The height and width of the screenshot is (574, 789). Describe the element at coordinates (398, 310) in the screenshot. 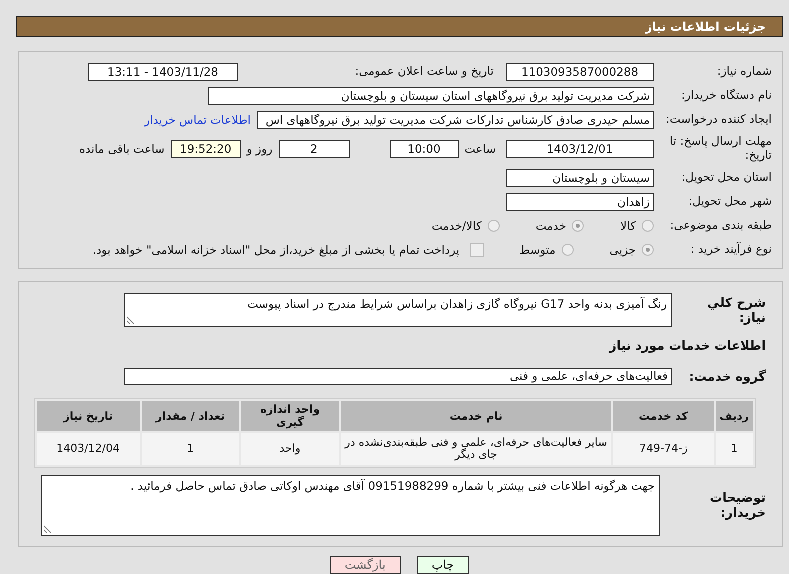

I see `summary-textarea: رنگ آمیزی بدنه واحد G17 نیروگاه گازی زاهدان براساس شرایط مندرج در اسناد پیوست` at that location.